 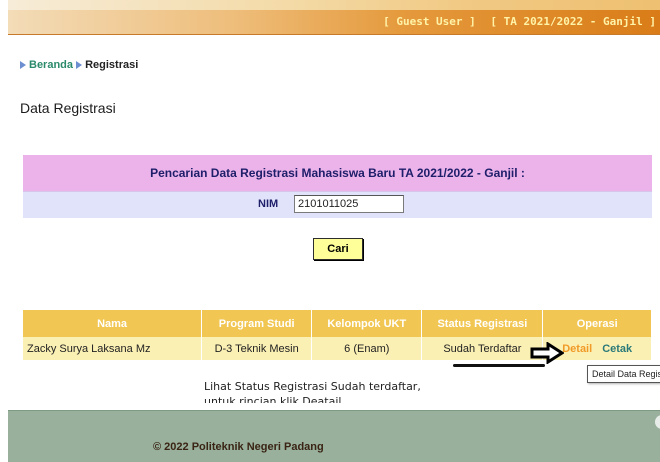 I want to click on column-header-operasi: Operasi, so click(x=597, y=323).